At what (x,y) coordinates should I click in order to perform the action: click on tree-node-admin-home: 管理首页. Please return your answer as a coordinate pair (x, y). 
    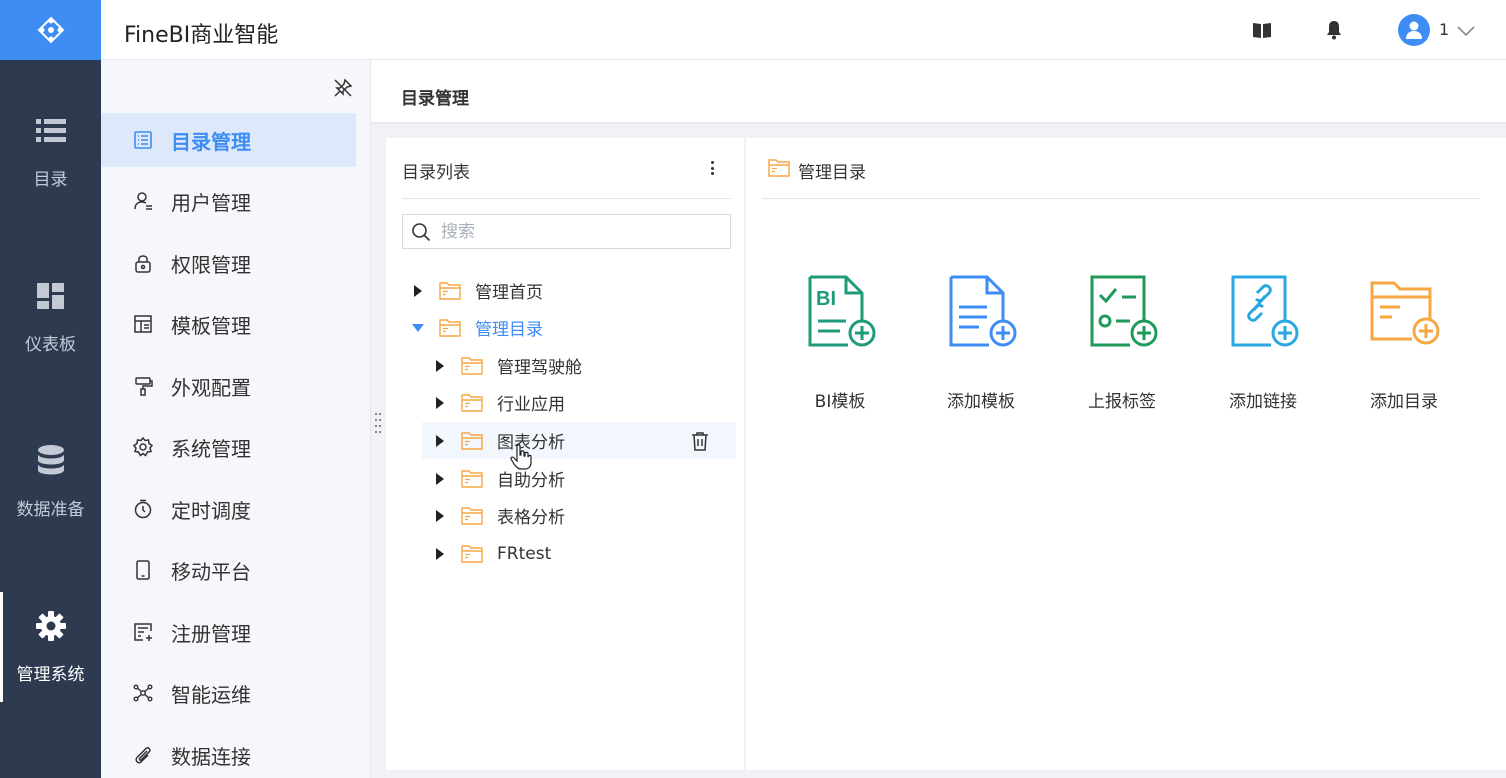
    Looking at the image, I should click on (572, 290).